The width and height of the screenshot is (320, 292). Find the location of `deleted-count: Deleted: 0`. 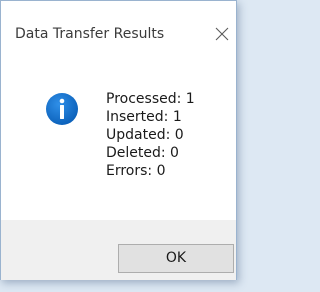

deleted-count: Deleted: 0 is located at coordinates (142, 153).